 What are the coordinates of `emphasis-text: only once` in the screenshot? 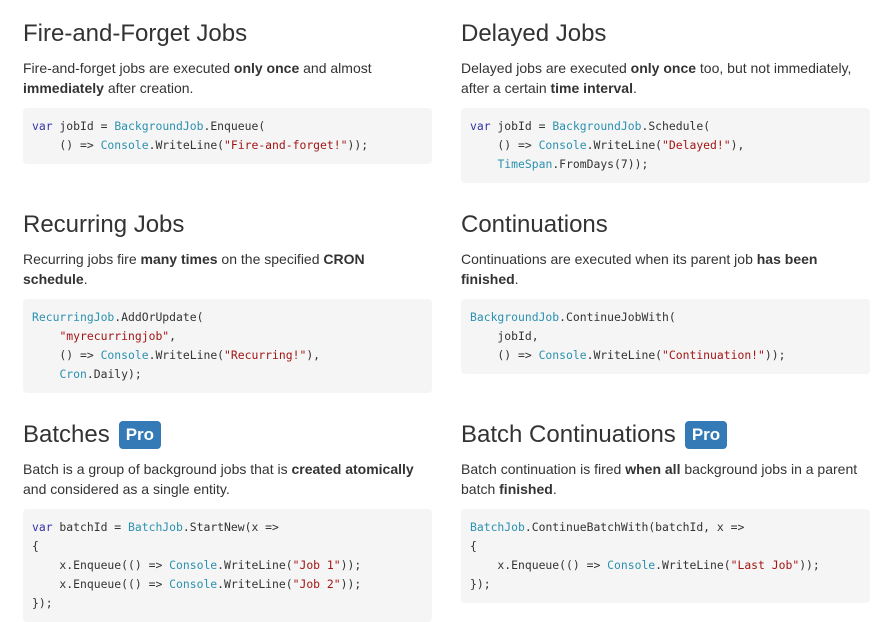 It's located at (663, 68).